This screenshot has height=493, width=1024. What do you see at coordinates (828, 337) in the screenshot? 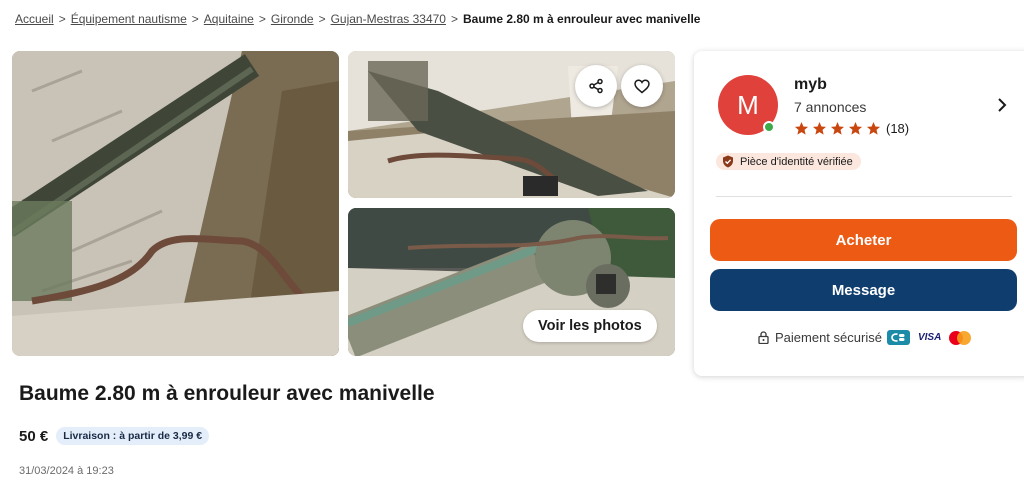
I see `secure-payment-label: Paiement sécurisé` at bounding box center [828, 337].